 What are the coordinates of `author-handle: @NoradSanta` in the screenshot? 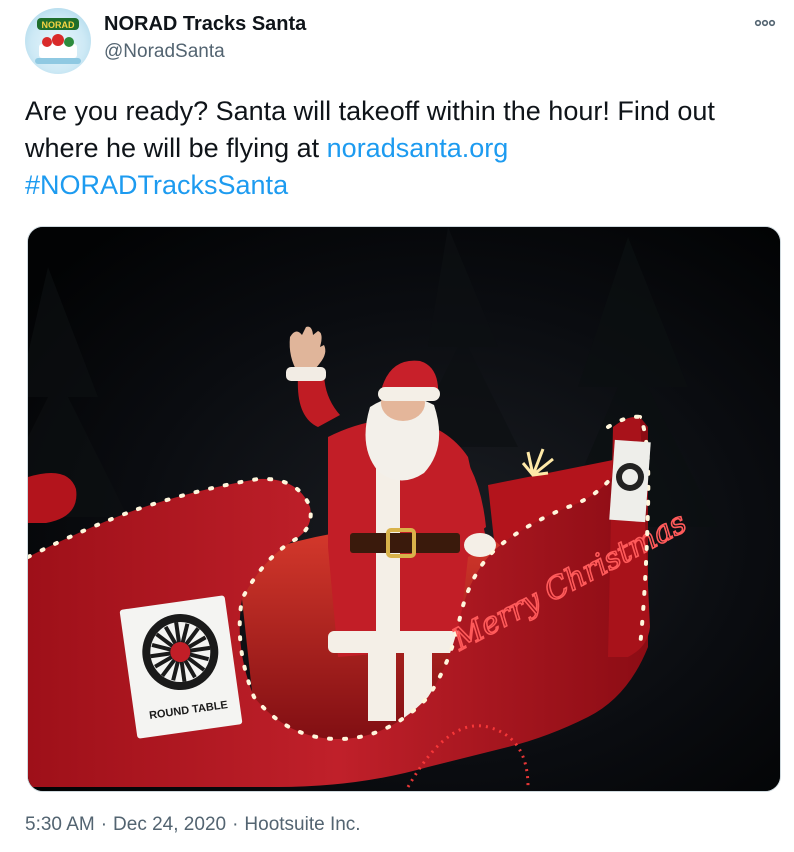 It's located at (164, 52).